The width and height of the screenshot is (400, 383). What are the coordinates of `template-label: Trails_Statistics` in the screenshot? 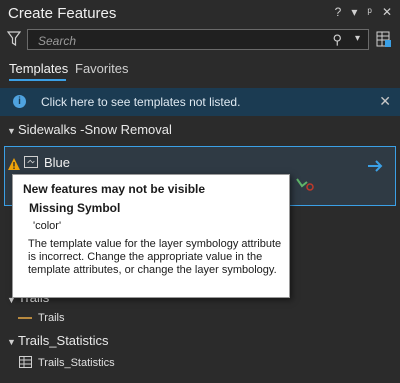 It's located at (76, 363).